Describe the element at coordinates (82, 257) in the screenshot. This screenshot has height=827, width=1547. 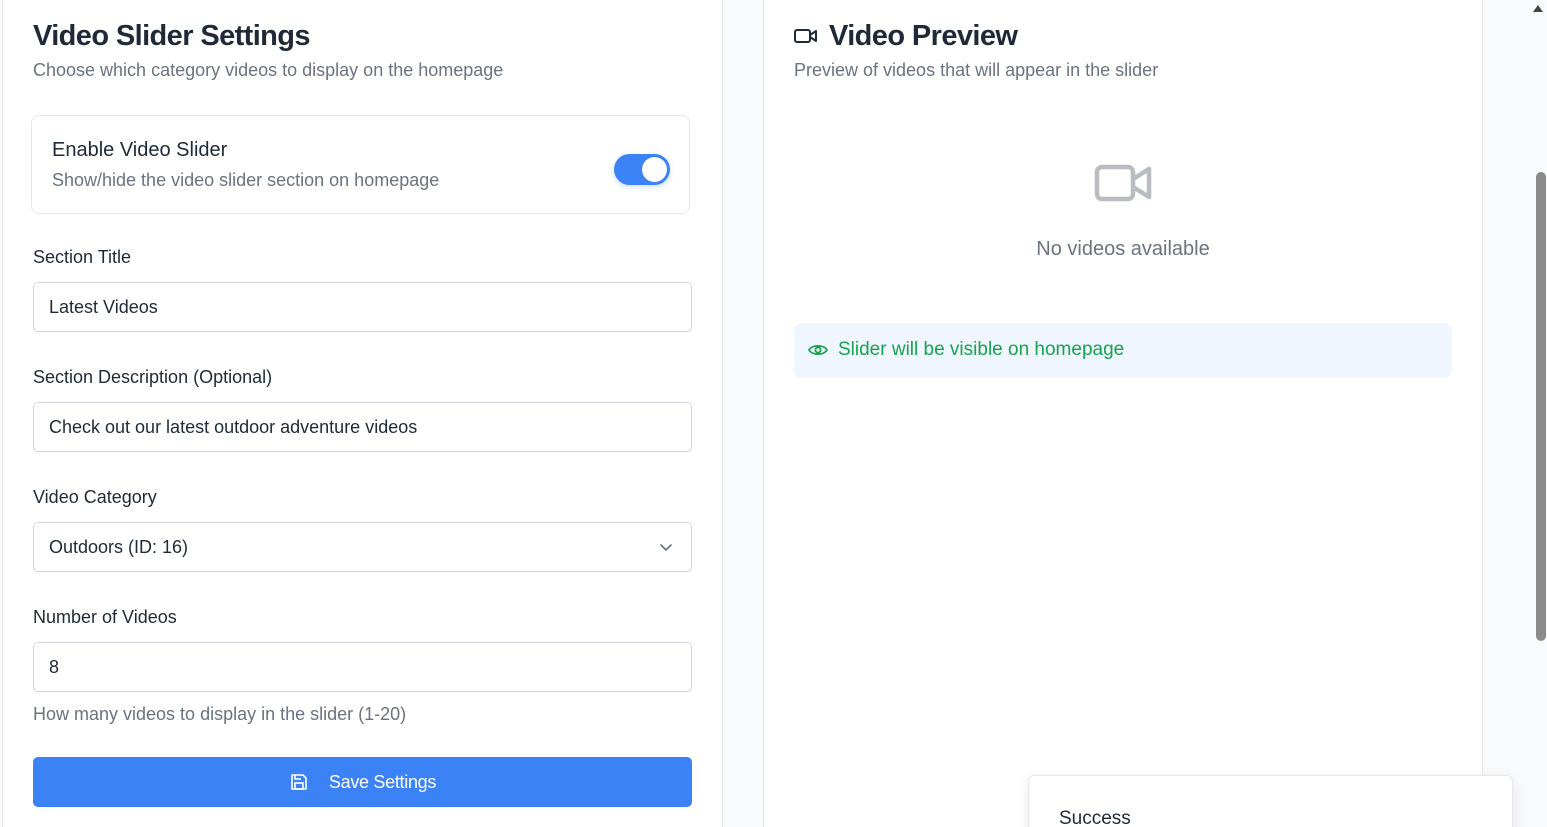
I see `section-title-label: Section Title` at that location.